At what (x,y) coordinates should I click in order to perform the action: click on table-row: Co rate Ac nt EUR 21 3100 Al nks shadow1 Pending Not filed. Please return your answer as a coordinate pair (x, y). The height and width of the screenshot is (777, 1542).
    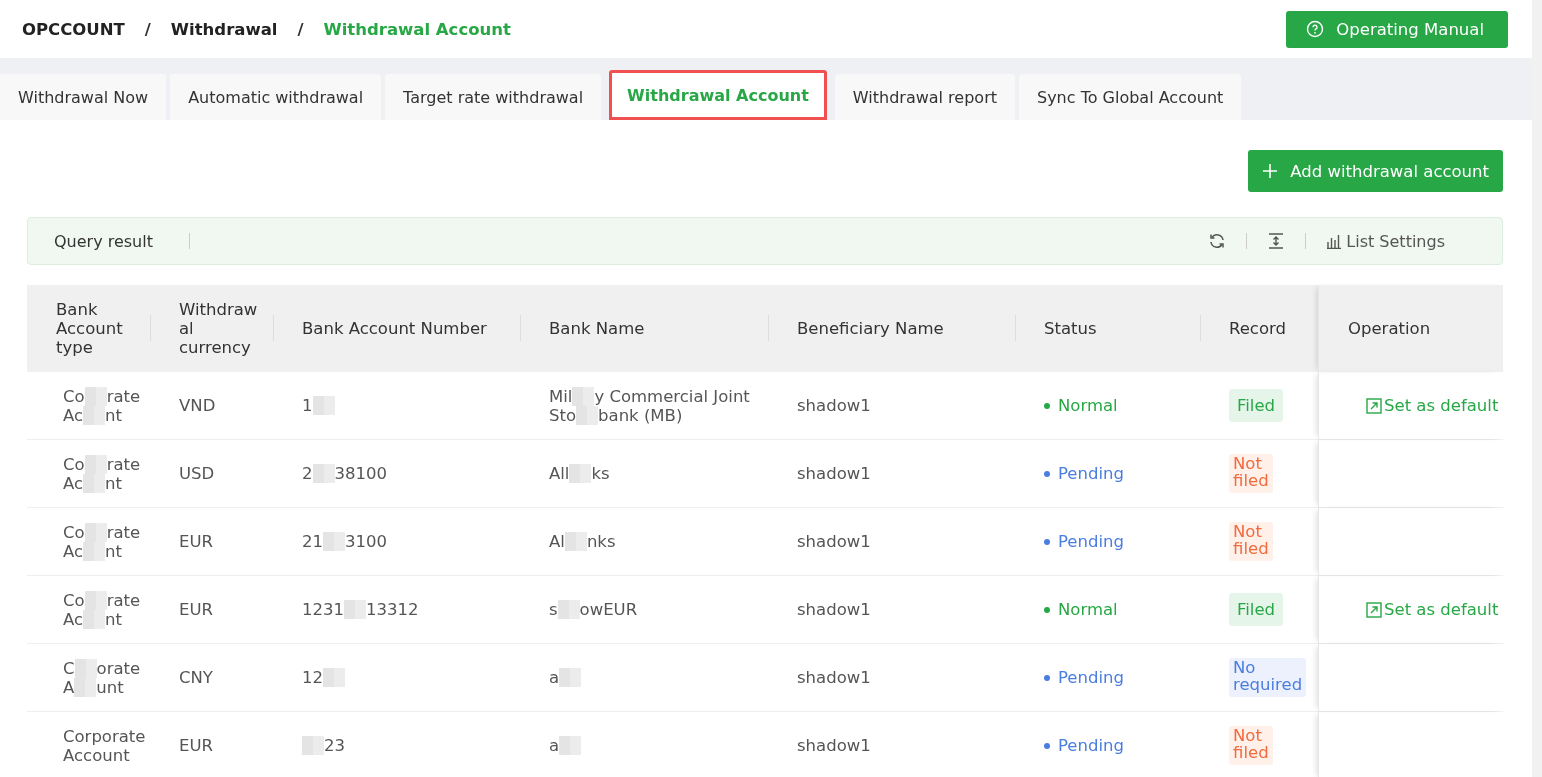
    Looking at the image, I should click on (765, 542).